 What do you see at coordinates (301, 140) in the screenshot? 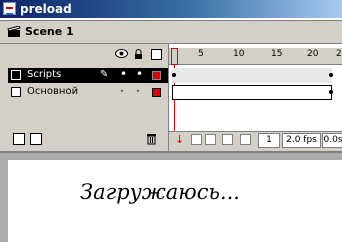
I see `frame-rate: 2.0 fps` at bounding box center [301, 140].